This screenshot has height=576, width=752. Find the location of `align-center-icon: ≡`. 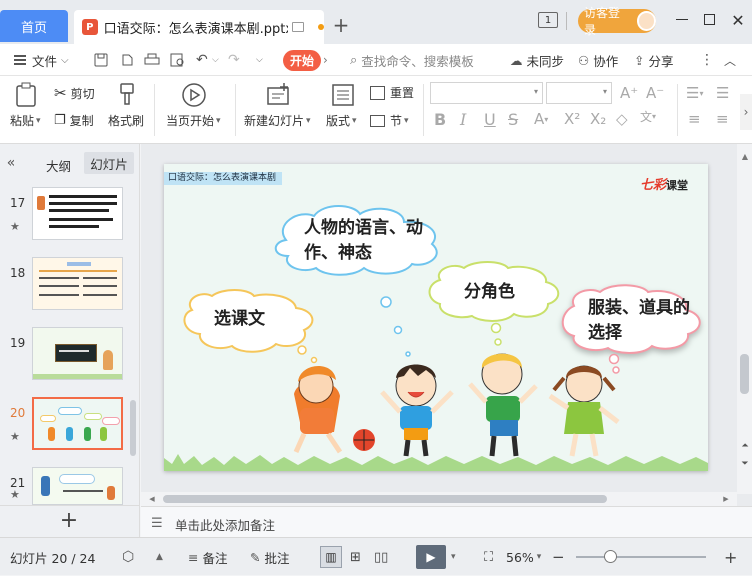

align-center-icon: ≡ is located at coordinates (722, 119).